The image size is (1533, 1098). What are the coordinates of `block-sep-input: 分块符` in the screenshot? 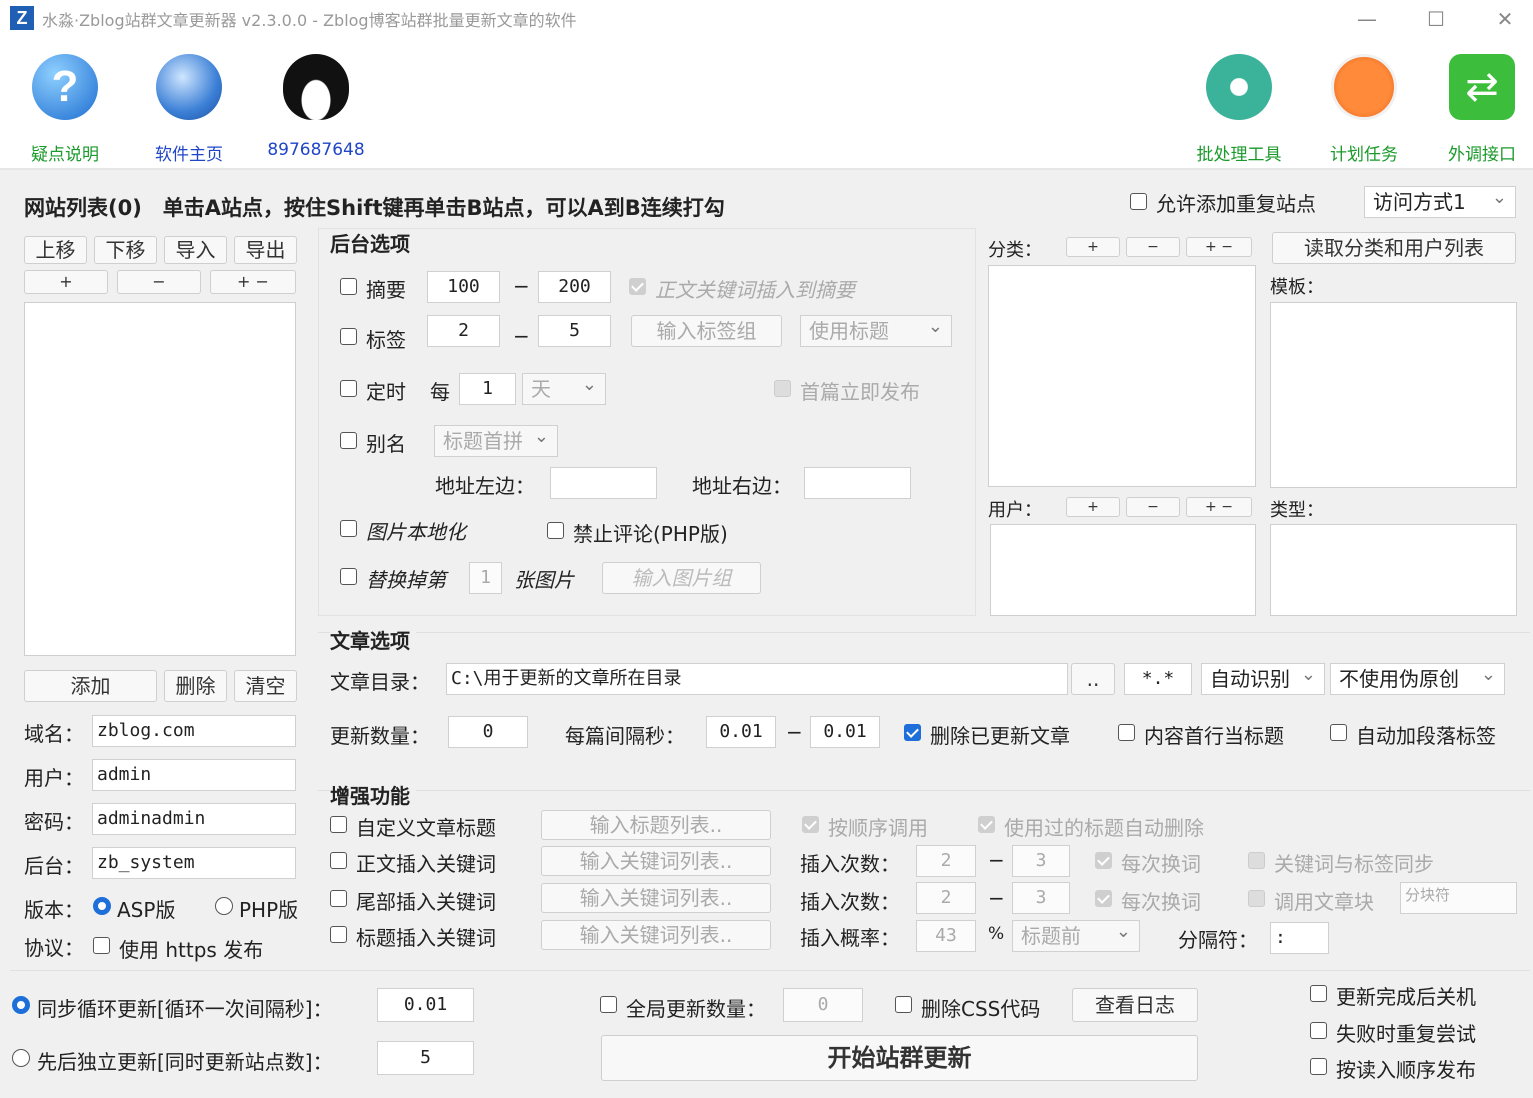 It's located at (1458, 898).